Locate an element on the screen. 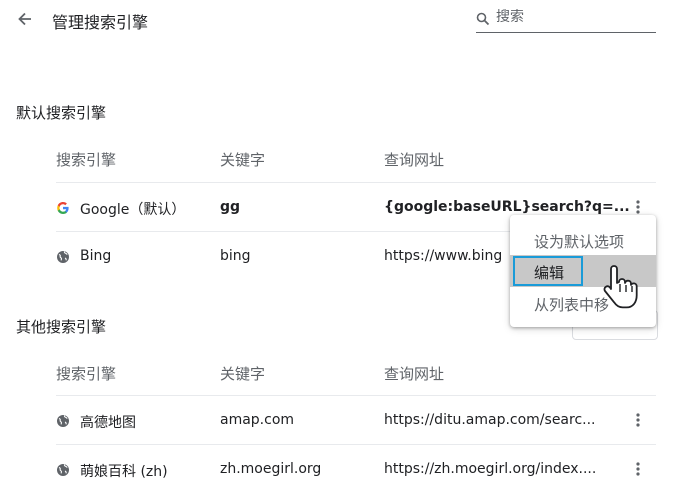 The image size is (678, 490). menu-item-set-default: 设为默认选项 is located at coordinates (583, 240).